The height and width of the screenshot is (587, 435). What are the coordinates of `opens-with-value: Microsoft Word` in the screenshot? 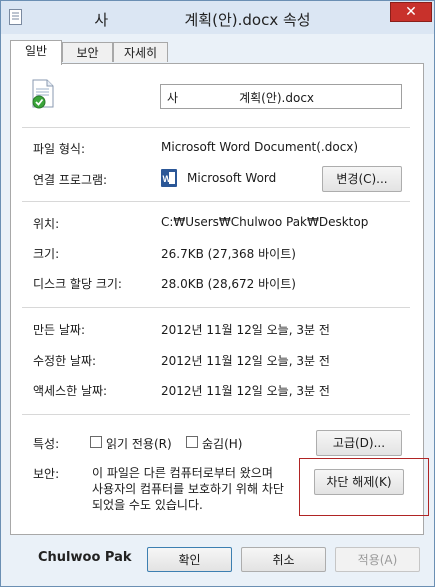 It's located at (232, 178).